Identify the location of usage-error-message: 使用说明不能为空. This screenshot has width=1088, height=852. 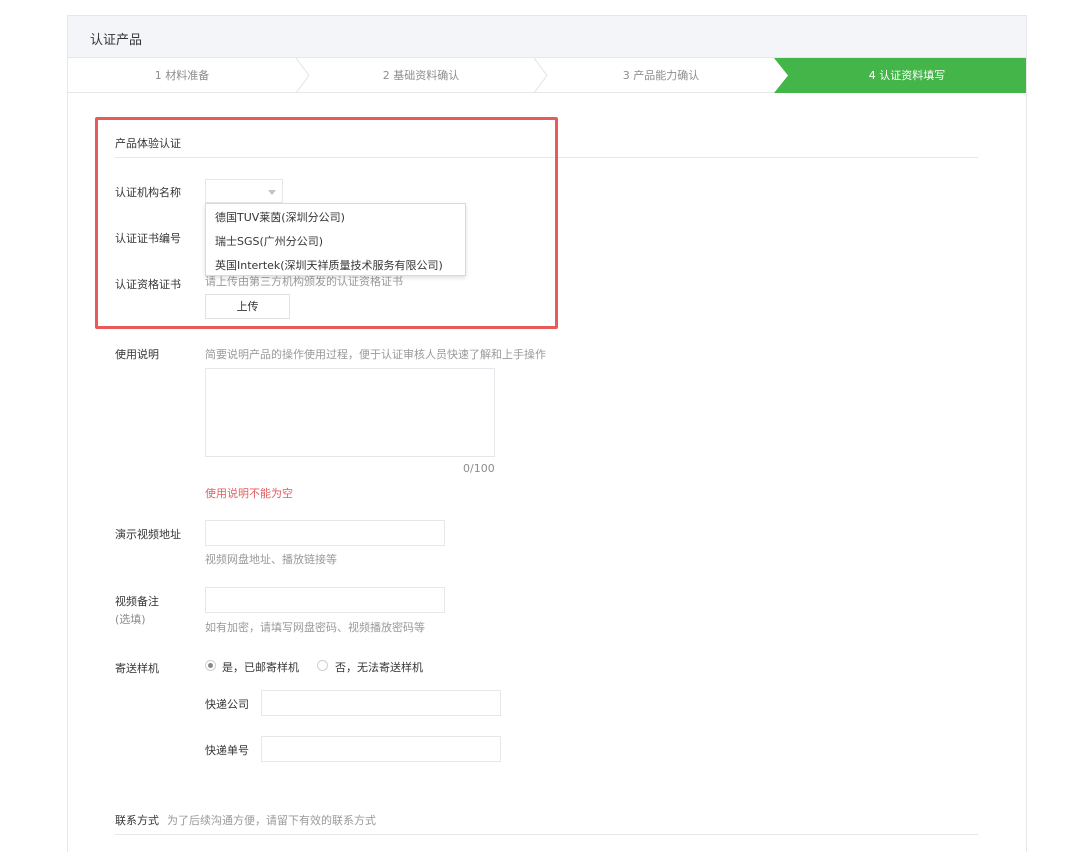
(249, 493).